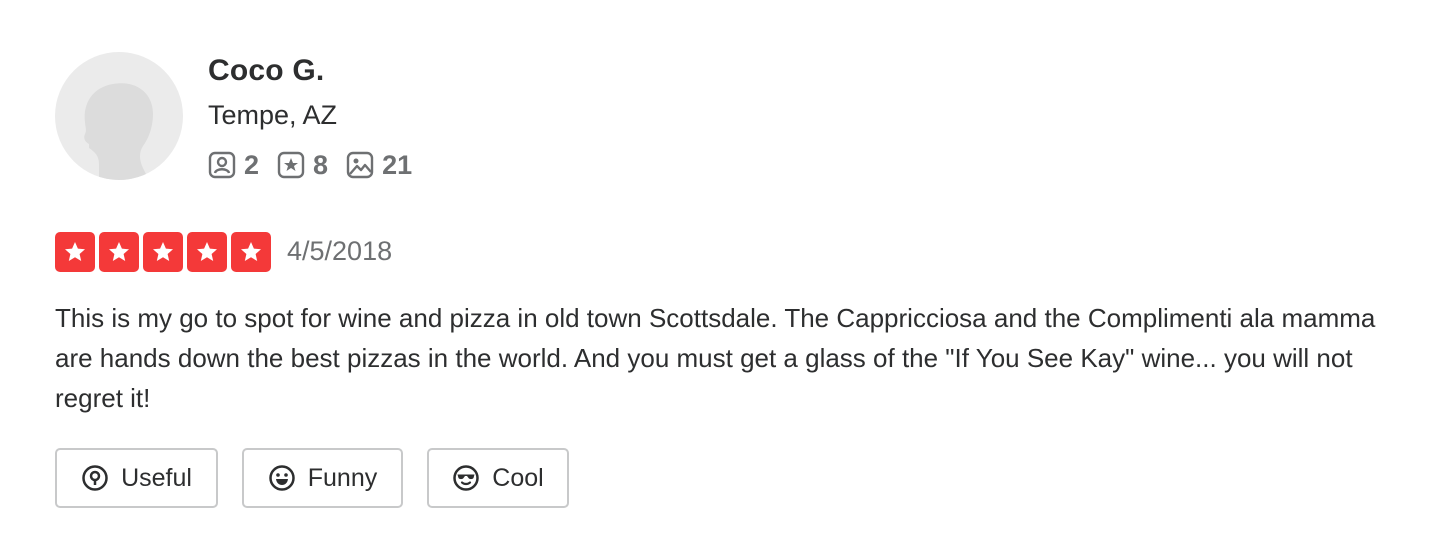  I want to click on user-silhouette-icon, so click(118, 131).